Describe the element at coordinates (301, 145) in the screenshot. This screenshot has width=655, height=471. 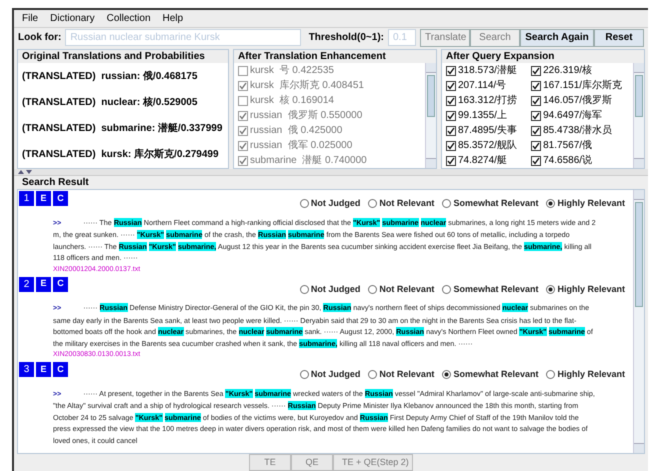
I see `checkbox-label: russian 俄军 0.025000` at that location.